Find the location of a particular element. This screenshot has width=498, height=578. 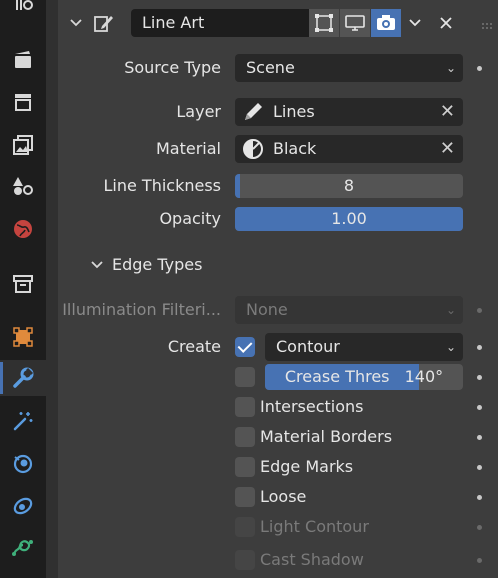

source-type-value: Scene is located at coordinates (270, 67).